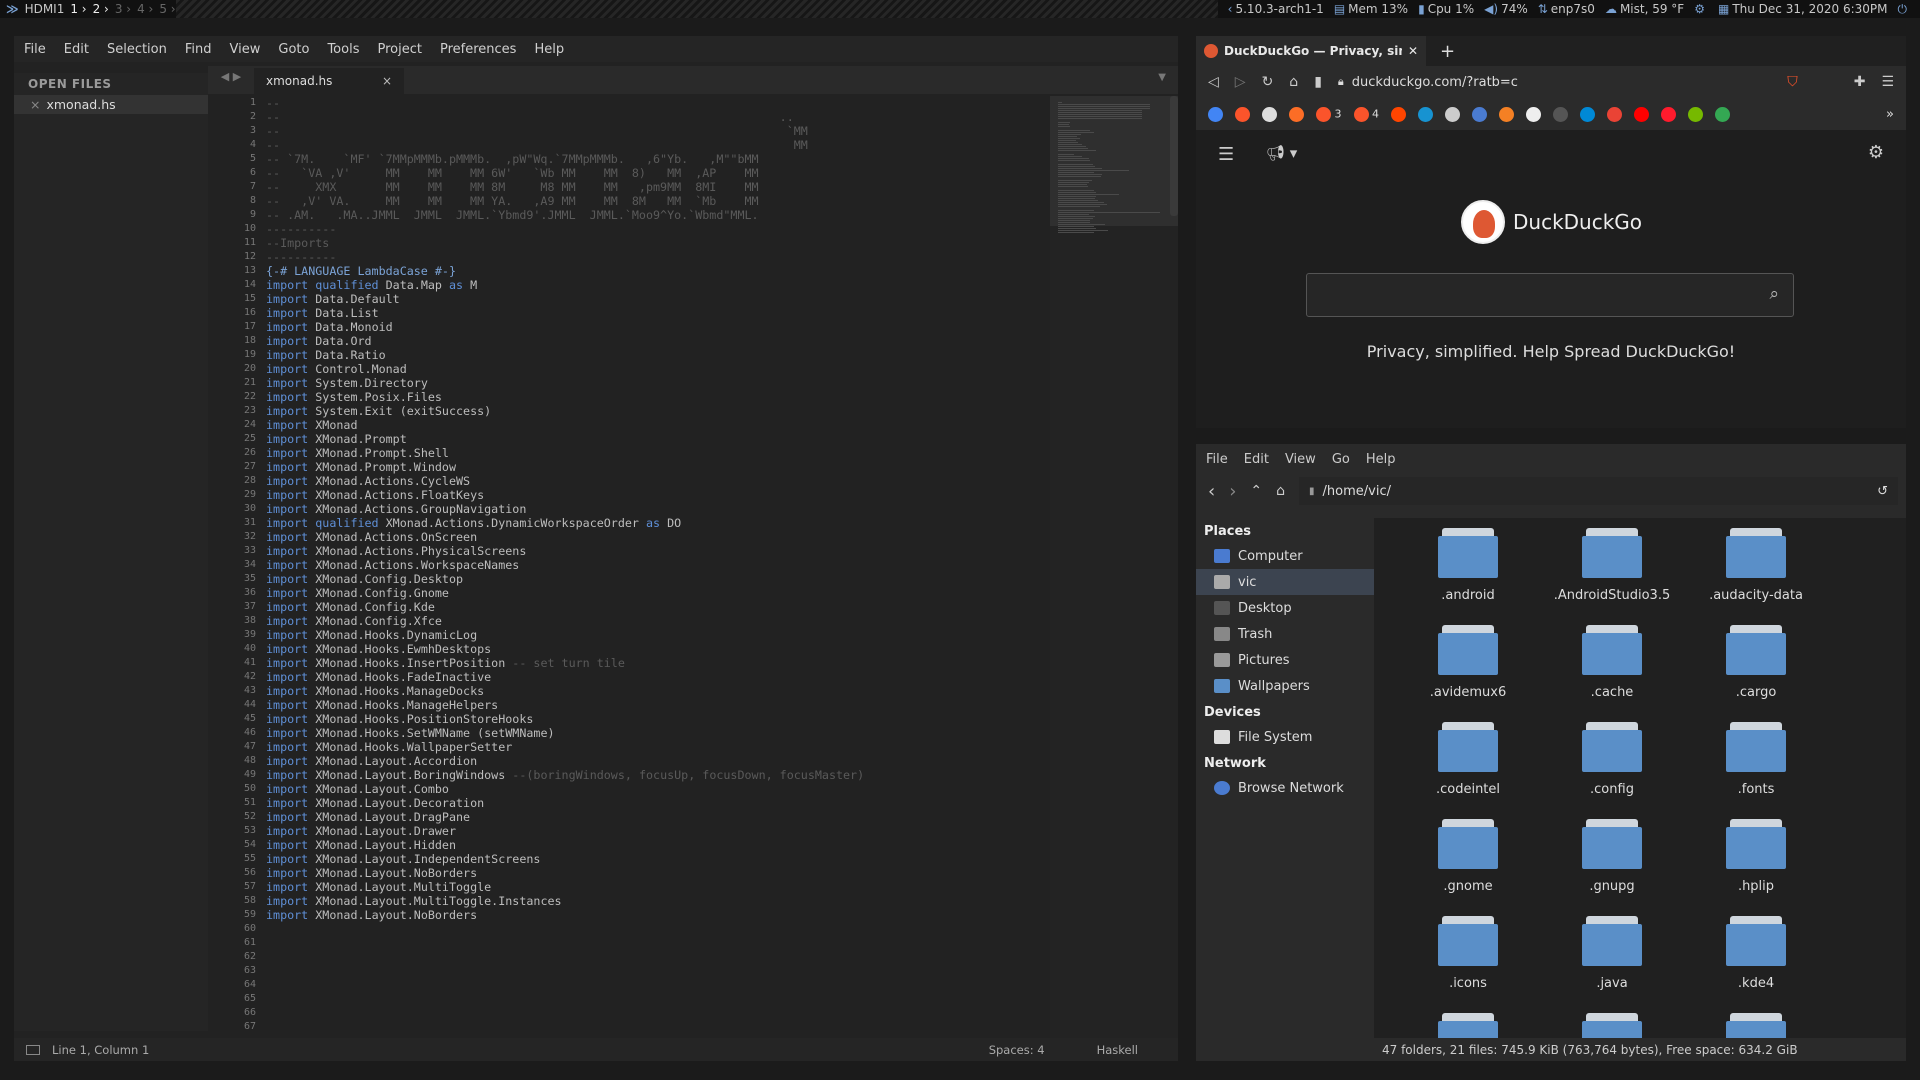 The image size is (1920, 1080). I want to click on code-line: import XMonad.Hooks.PositionStoreHooks, so click(658, 719).